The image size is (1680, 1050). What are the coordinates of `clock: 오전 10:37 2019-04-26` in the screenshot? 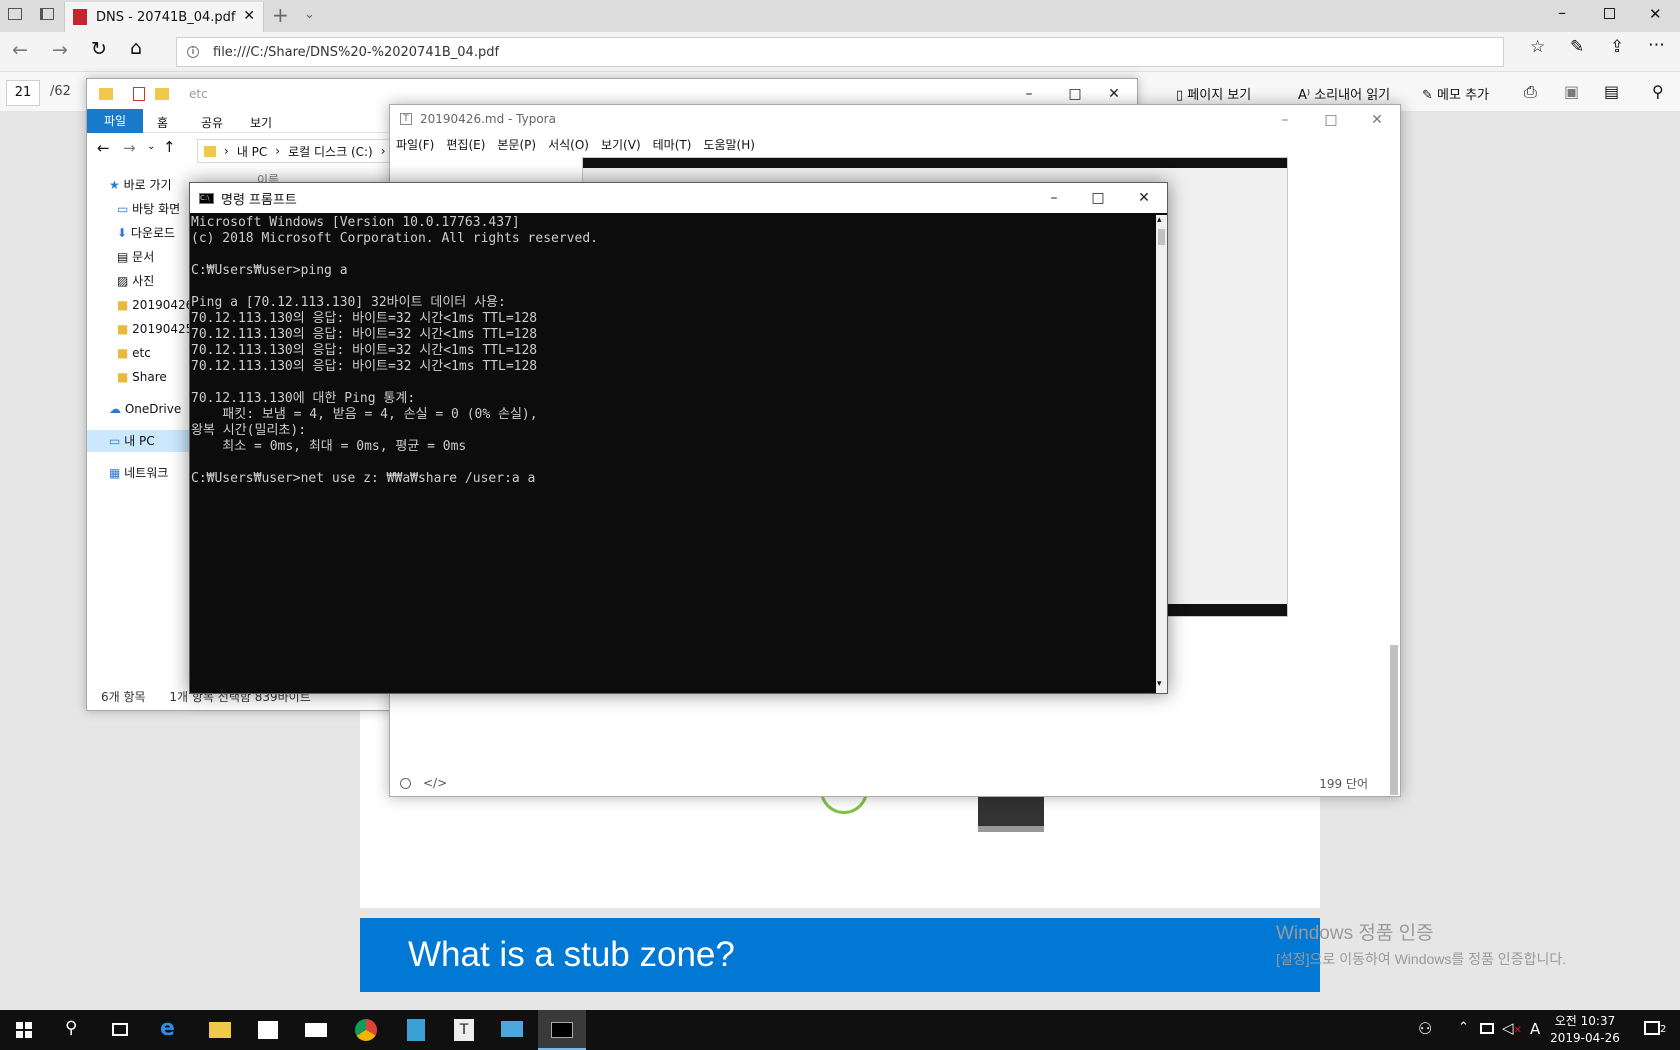 It's located at (1585, 1030).